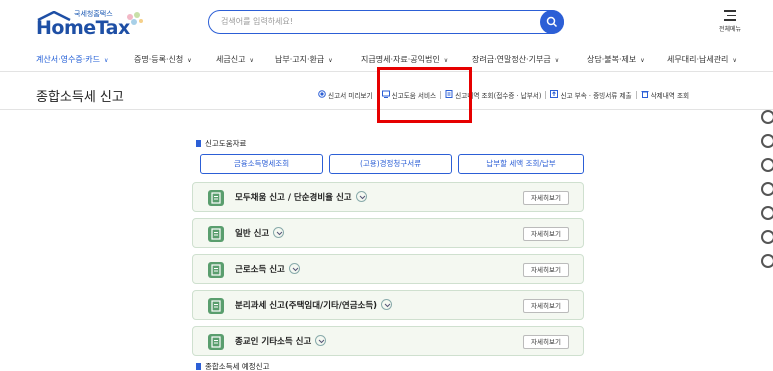 Image resolution: width=773 pixels, height=371 pixels. I want to click on delete-history-link: 삭제내역 조회, so click(665, 95).